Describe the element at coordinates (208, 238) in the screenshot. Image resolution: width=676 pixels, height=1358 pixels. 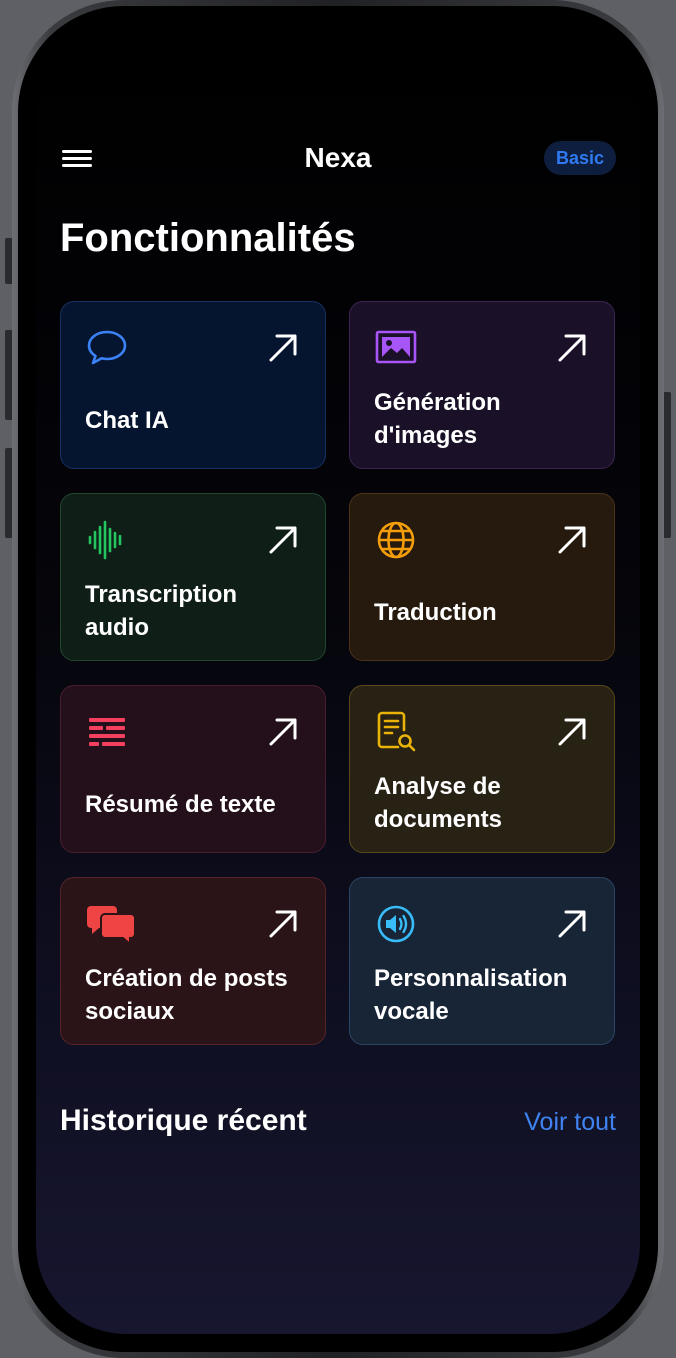
I see `features-title: Fonctionnalités` at that location.